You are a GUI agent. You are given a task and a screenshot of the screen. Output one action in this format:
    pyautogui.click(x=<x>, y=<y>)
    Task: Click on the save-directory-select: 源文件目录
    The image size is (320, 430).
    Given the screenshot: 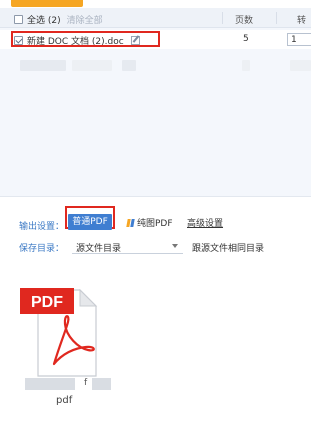 What is the action you would take?
    pyautogui.click(x=127, y=245)
    